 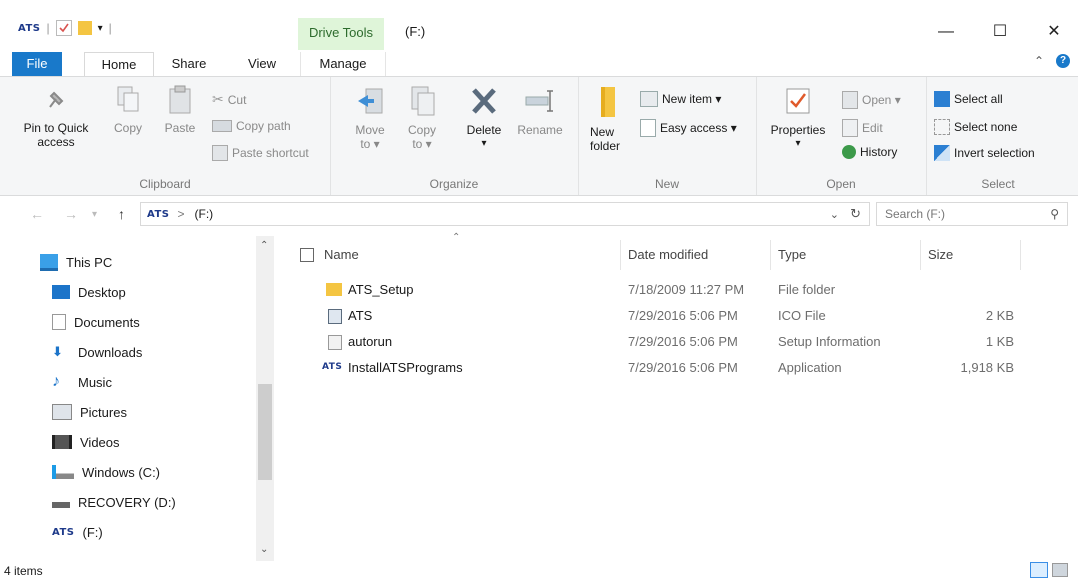 I want to click on nav-item-documents: Documents, so click(x=96, y=322).